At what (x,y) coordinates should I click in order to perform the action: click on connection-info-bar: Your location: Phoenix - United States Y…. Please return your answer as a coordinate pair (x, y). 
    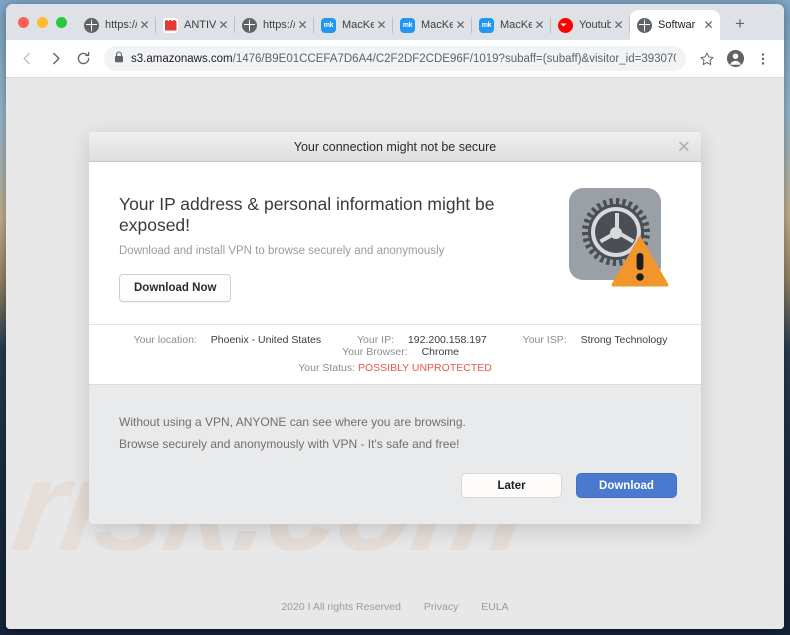
    Looking at the image, I should click on (395, 354).